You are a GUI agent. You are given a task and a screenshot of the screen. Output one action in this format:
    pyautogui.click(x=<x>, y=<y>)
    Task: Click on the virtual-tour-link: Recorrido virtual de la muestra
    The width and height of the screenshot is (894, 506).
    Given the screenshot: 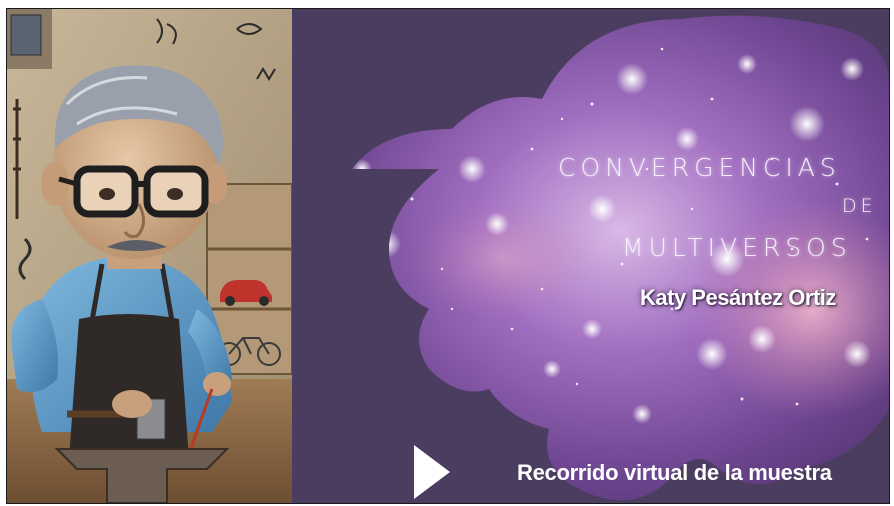 What is the action you would take?
    pyautogui.click(x=674, y=473)
    